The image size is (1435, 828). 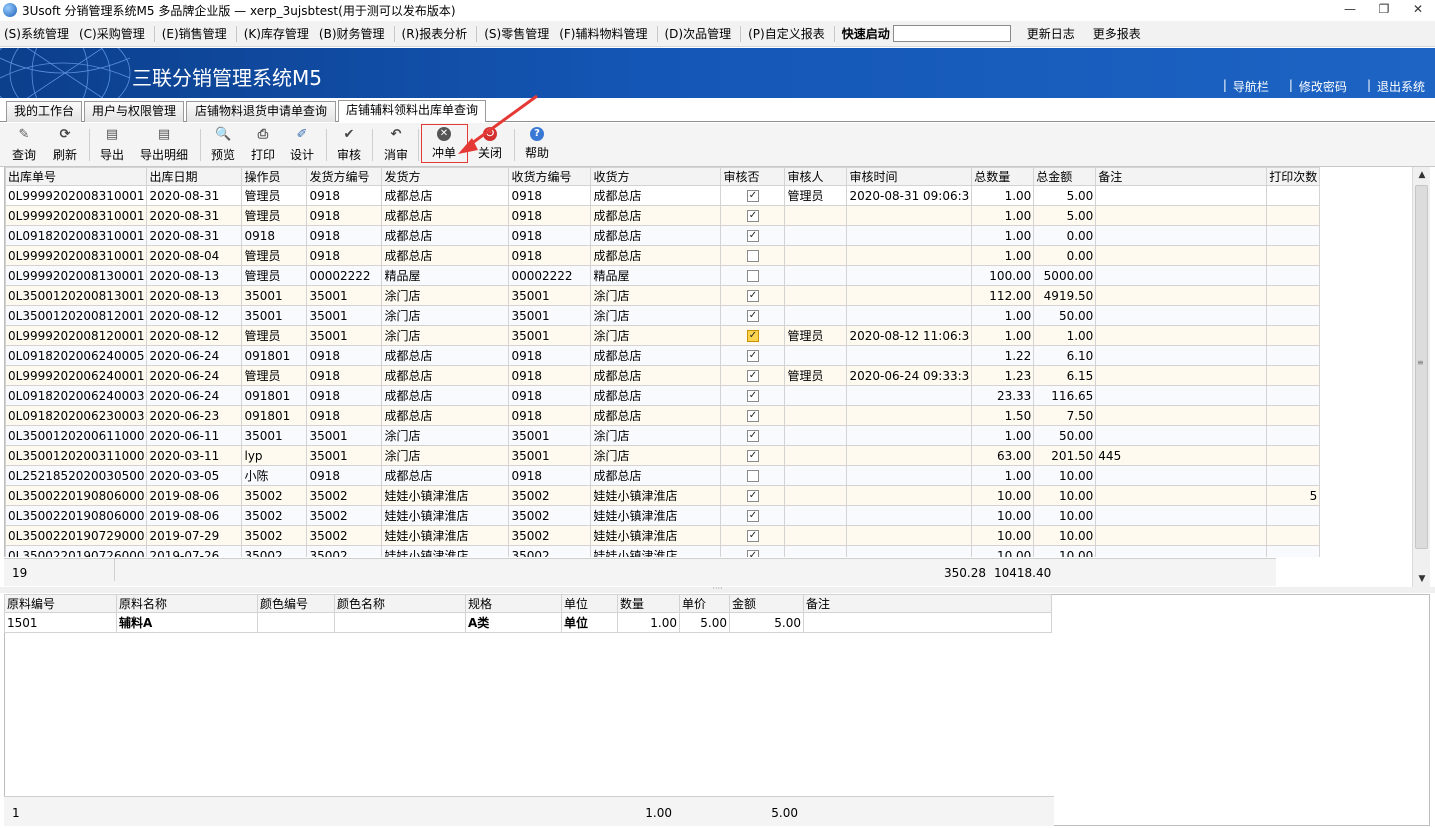 I want to click on column-header: 原料编号, so click(x=60, y=603).